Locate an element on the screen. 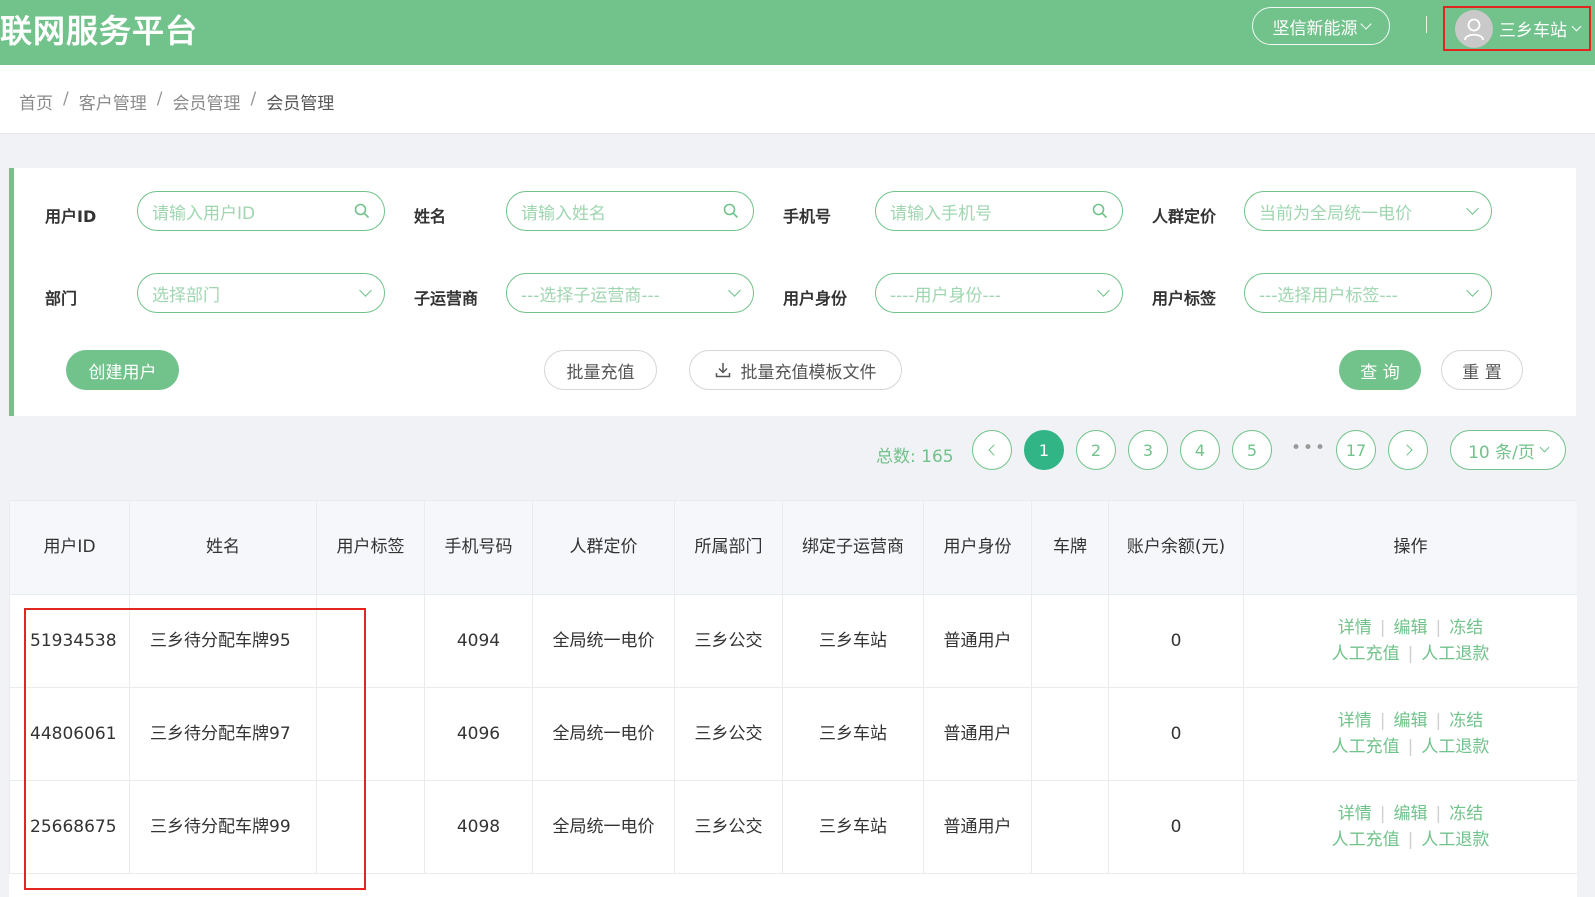  app-title: 联网服务平台 is located at coordinates (99, 31).